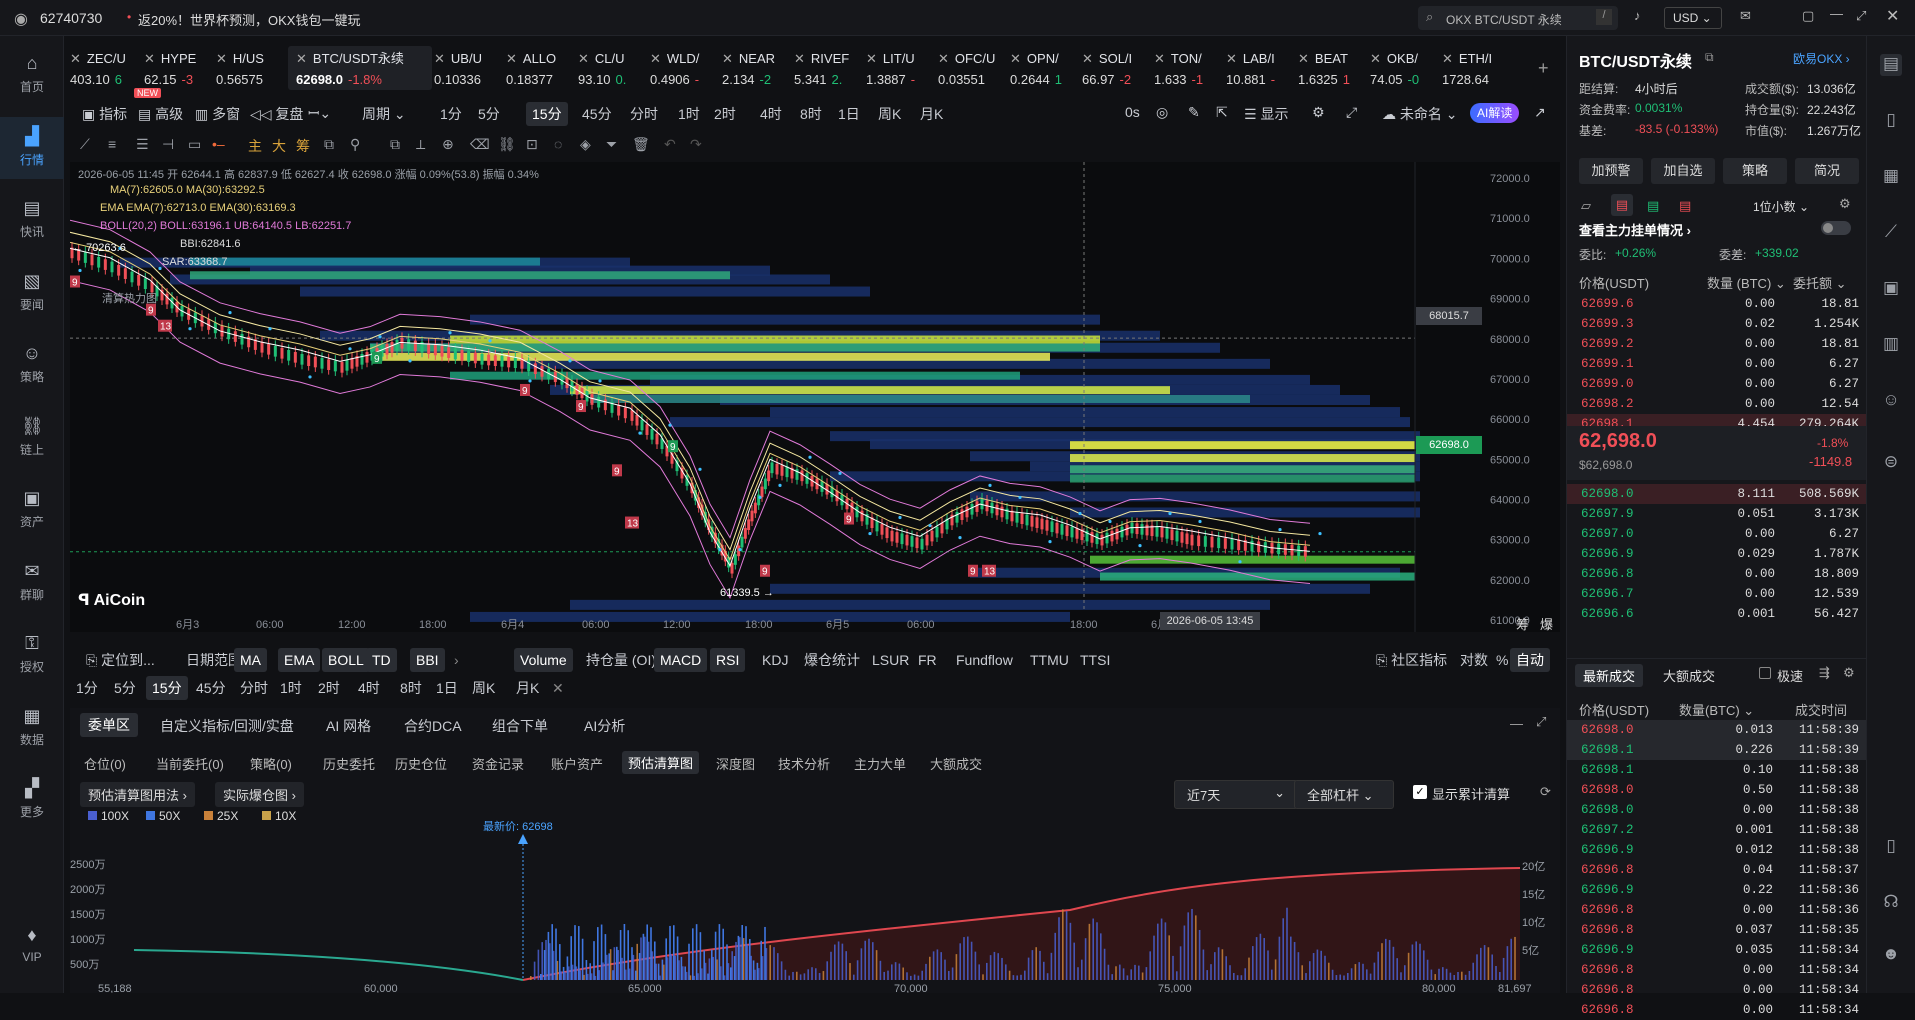 Image resolution: width=1915 pixels, height=1020 pixels. I want to click on main-indicator-boll: BOLL, so click(346, 660).